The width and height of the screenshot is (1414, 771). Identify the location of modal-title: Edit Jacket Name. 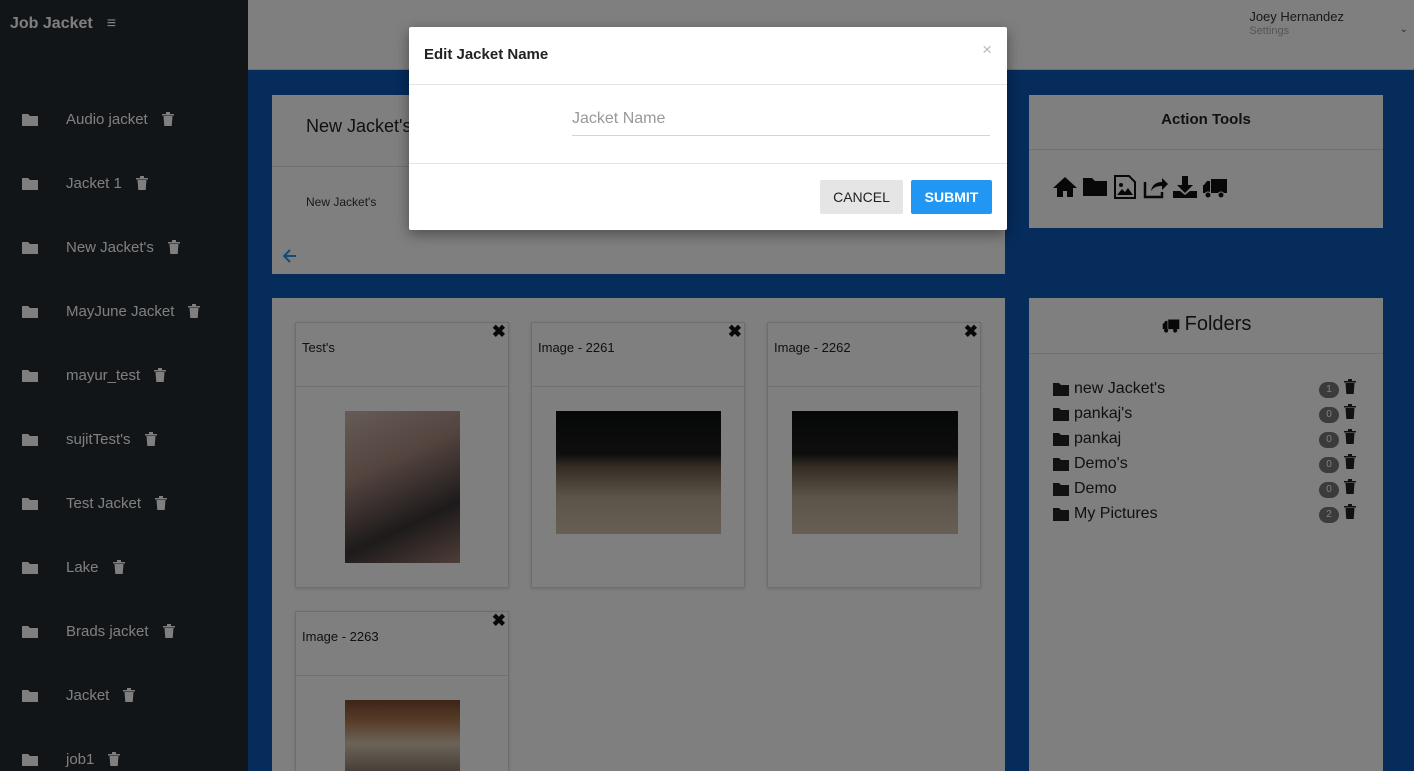
(486, 54).